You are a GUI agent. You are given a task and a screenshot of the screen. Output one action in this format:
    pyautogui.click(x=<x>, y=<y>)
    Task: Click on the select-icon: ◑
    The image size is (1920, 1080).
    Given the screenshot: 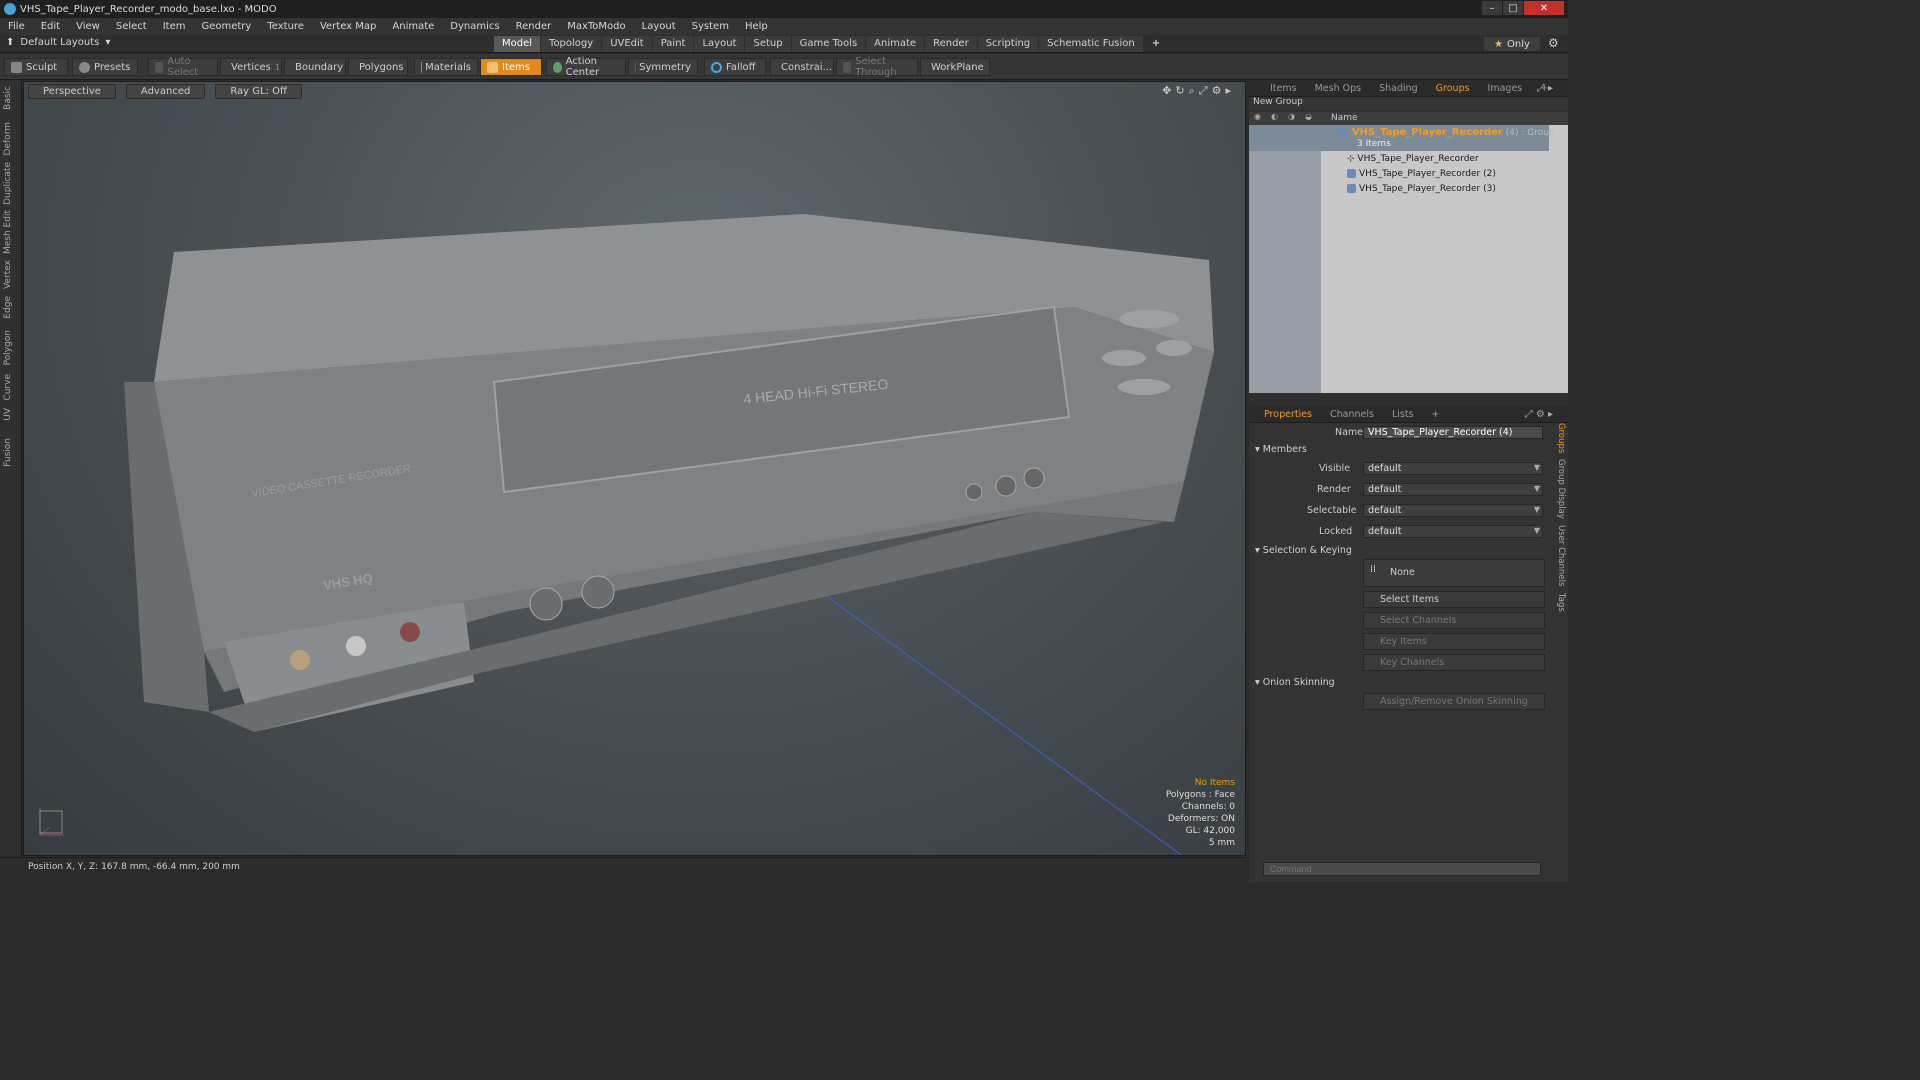 What is the action you would take?
    pyautogui.click(x=1291, y=118)
    